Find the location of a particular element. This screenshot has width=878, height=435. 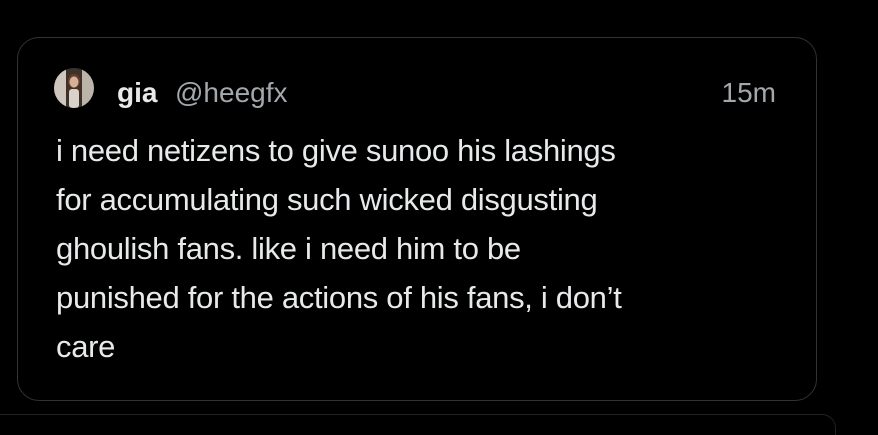

display-name: gia is located at coordinates (137, 93).